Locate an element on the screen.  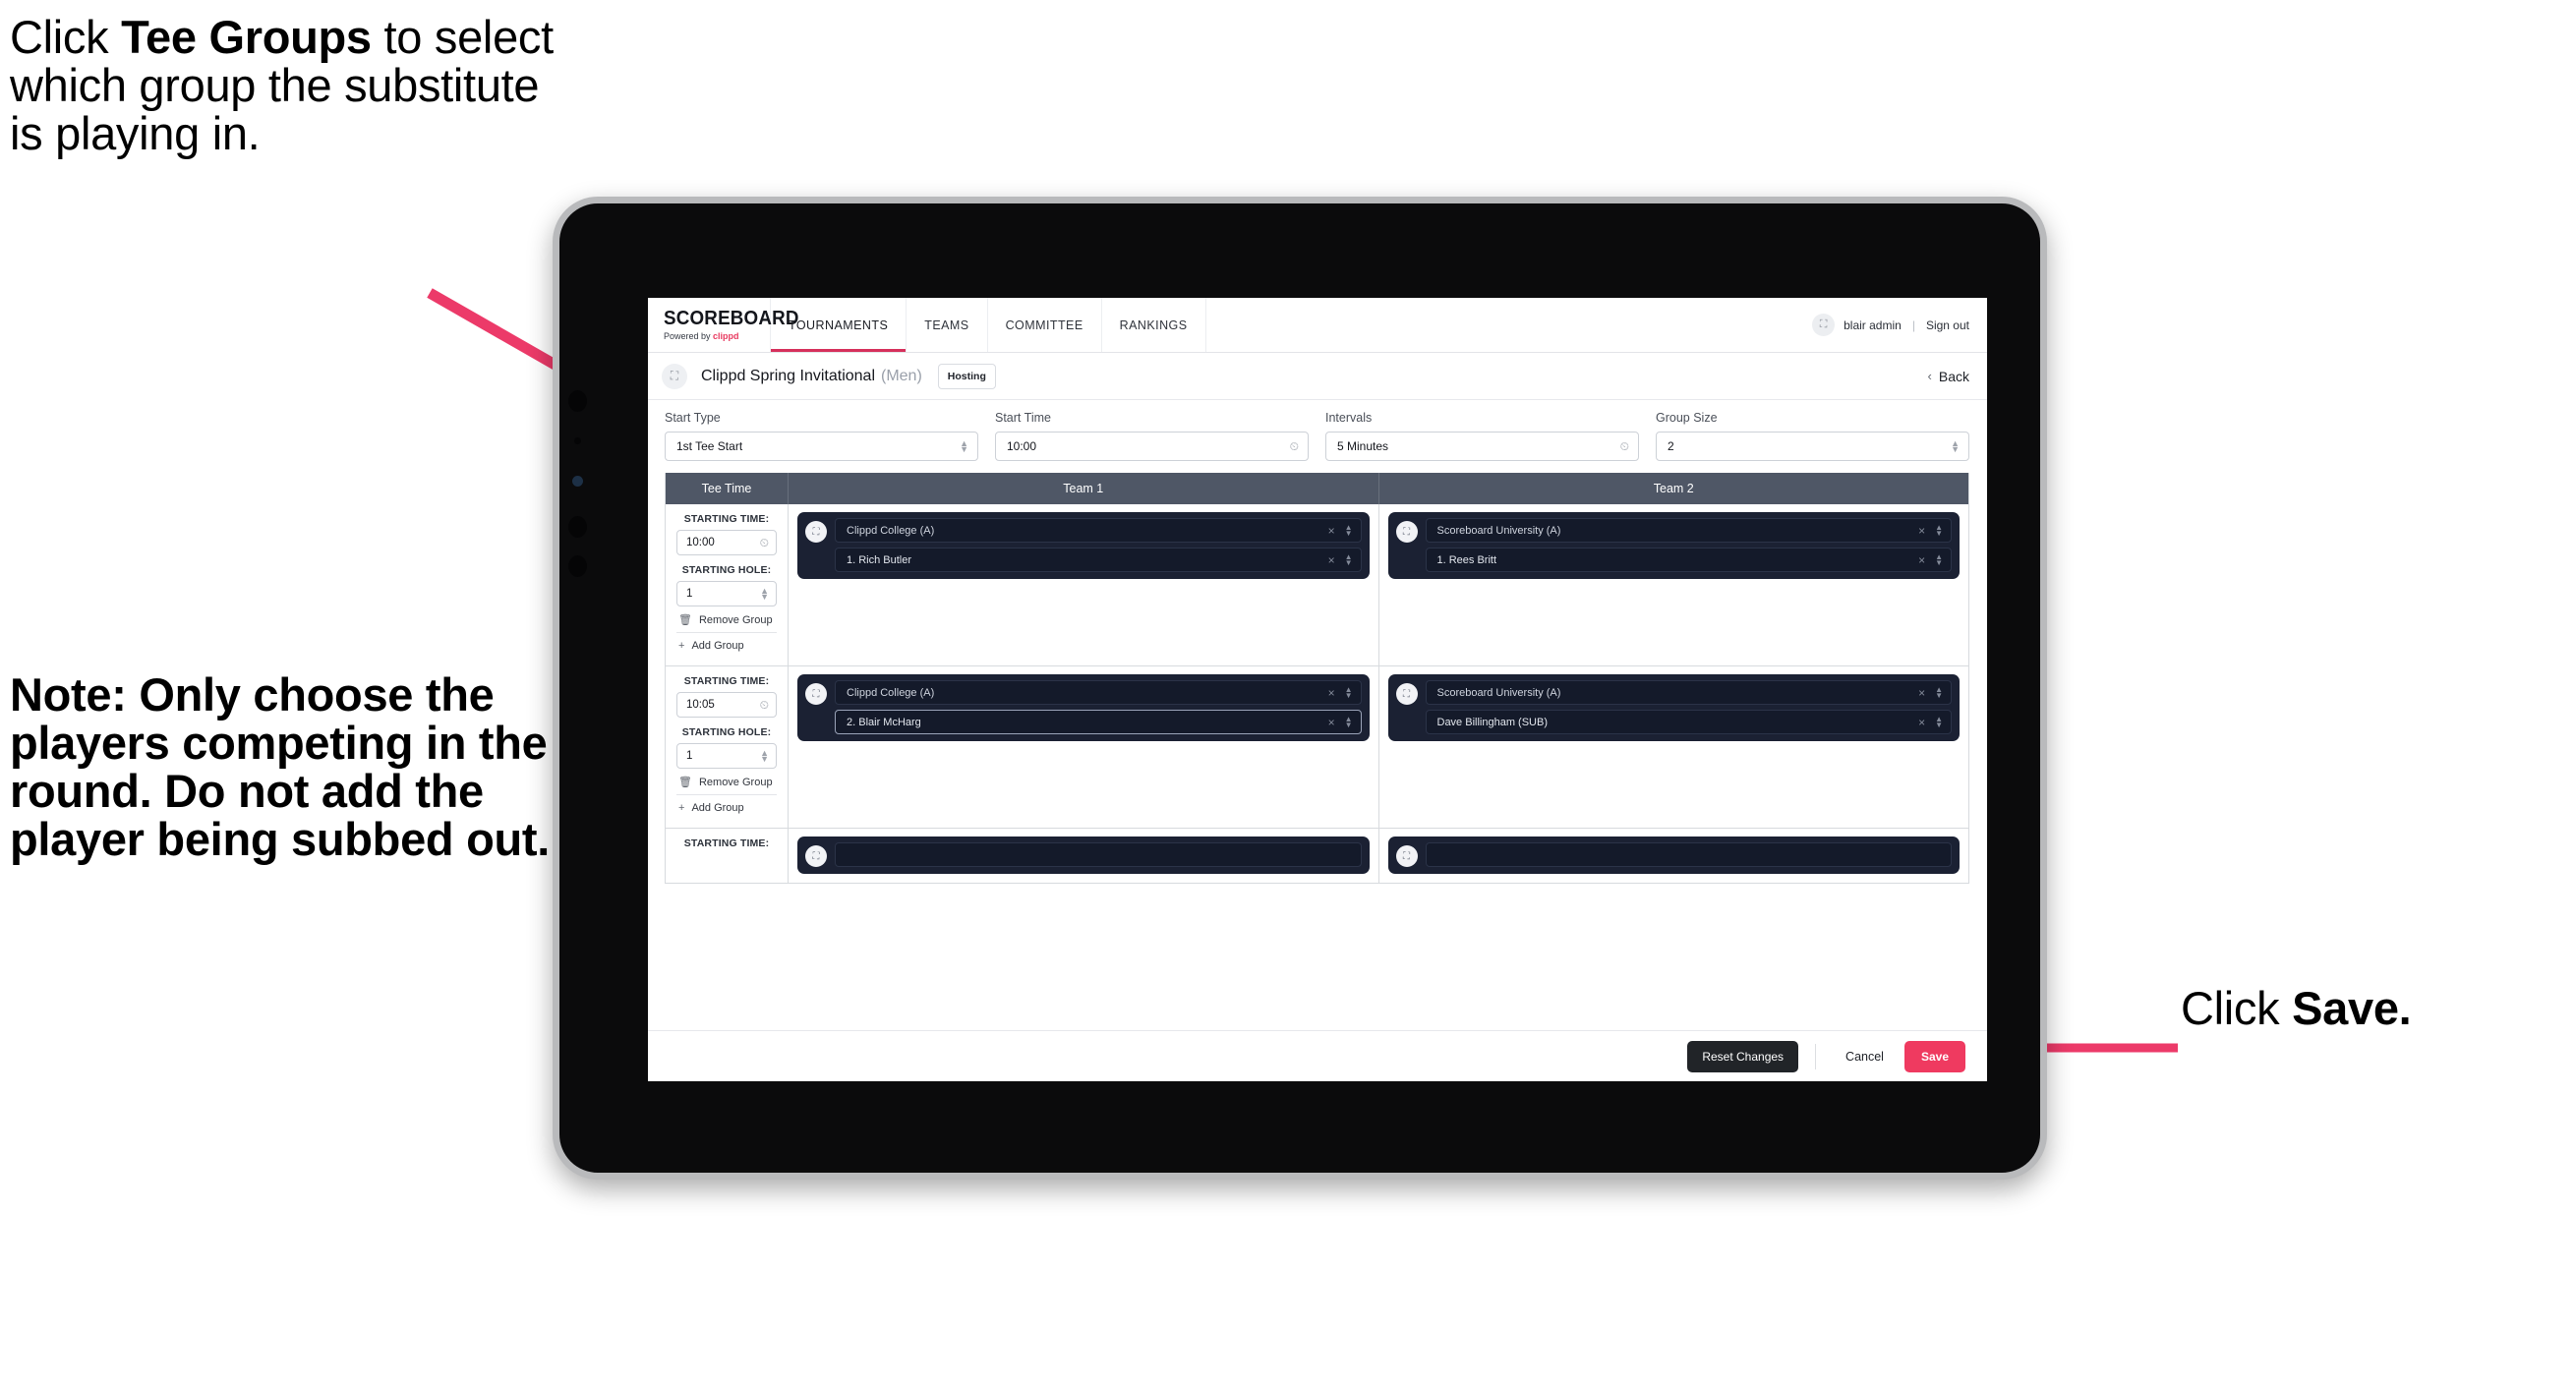
nav-tab-rankings: RANKINGS is located at coordinates (1154, 325).